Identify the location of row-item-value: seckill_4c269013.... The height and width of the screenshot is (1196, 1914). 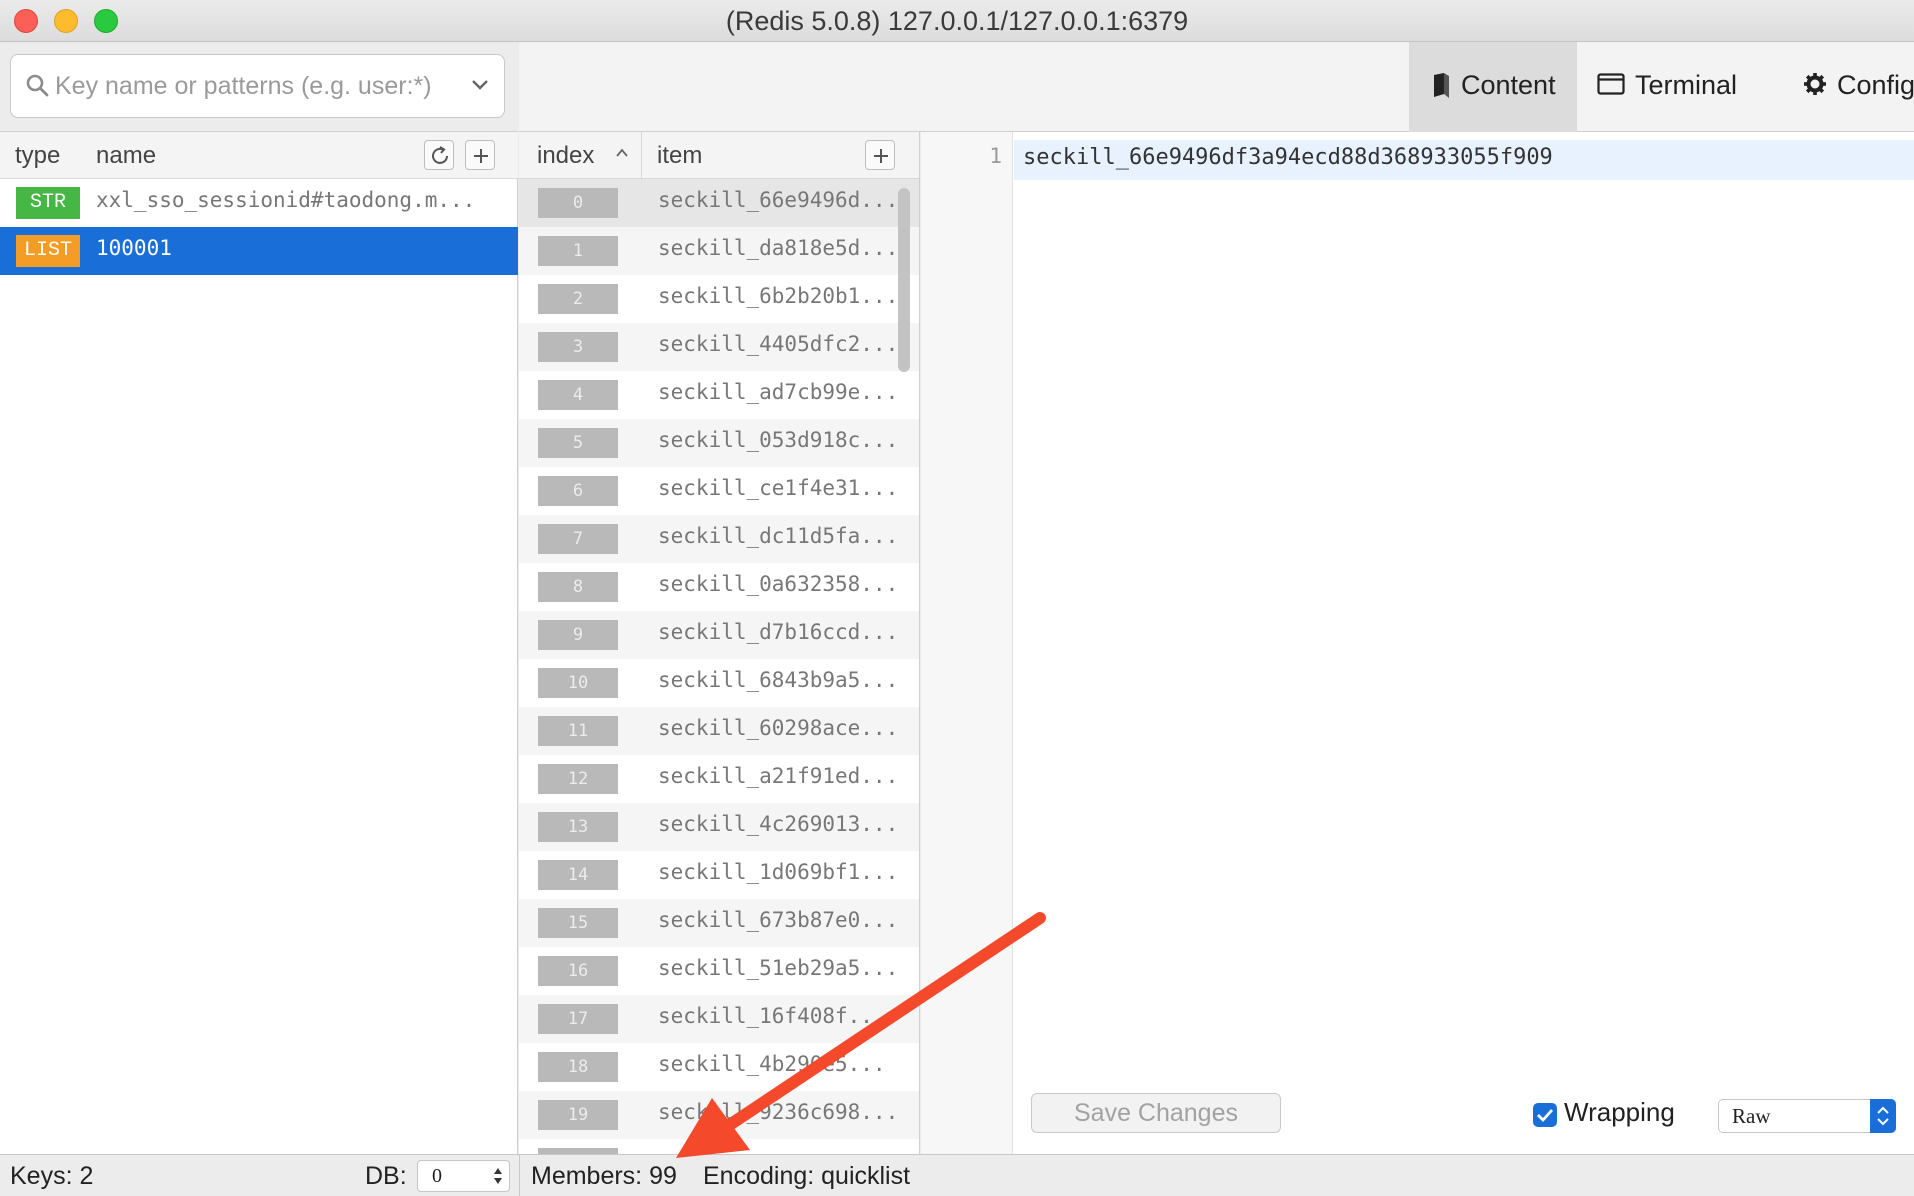
(778, 824).